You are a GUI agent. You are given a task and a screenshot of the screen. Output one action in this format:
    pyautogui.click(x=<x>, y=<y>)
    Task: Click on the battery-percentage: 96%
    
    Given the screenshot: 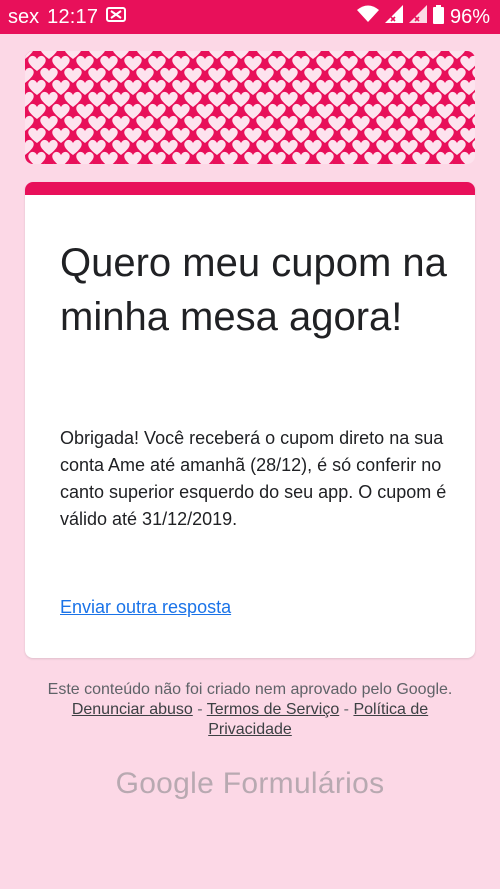 What is the action you would take?
    pyautogui.click(x=469, y=16)
    